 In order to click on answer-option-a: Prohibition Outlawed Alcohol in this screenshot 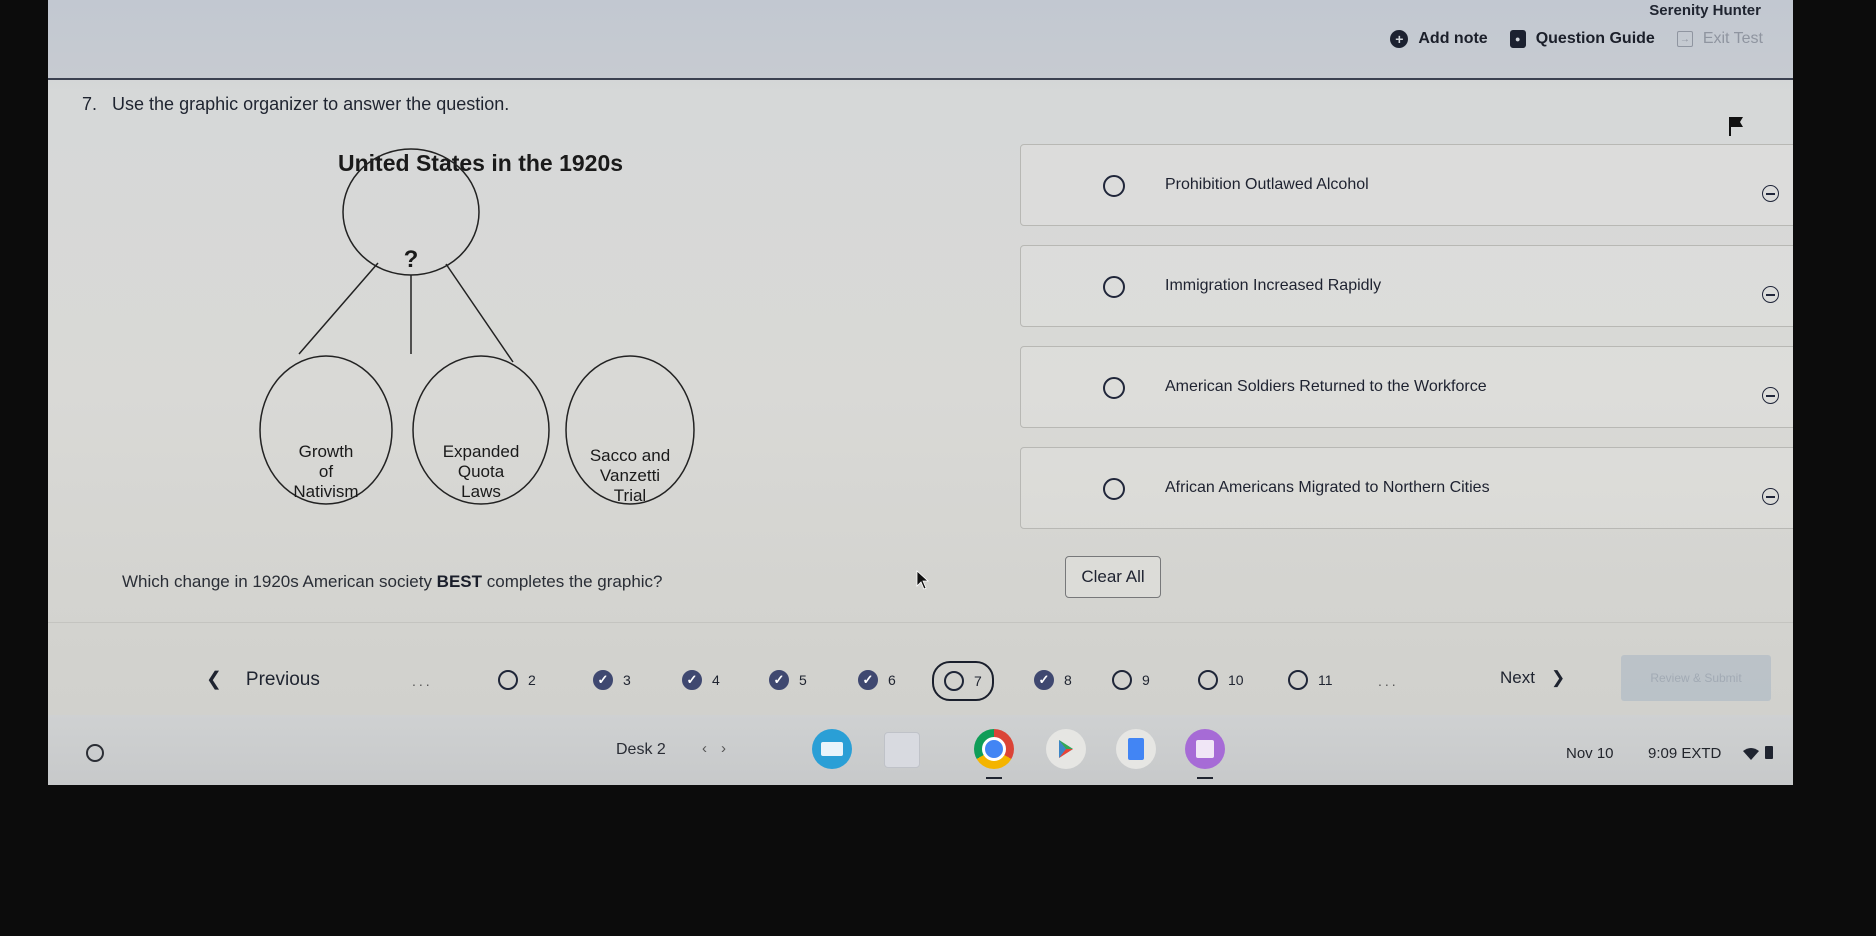, I will do `click(1406, 185)`.